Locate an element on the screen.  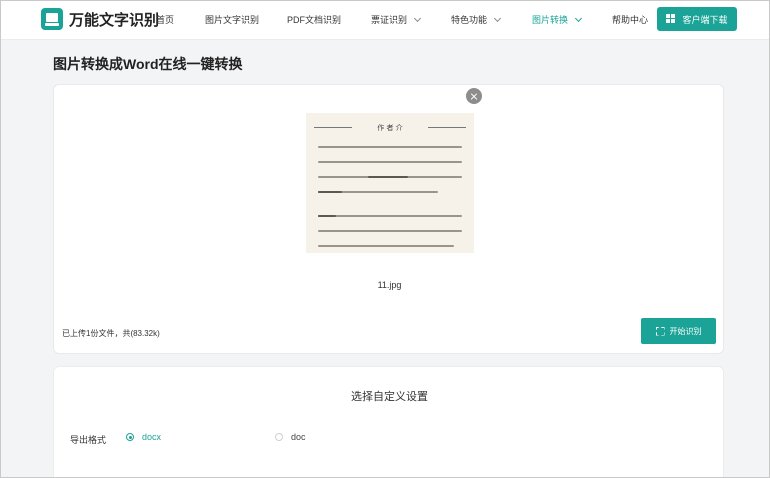
format-option-label: docx is located at coordinates (152, 437).